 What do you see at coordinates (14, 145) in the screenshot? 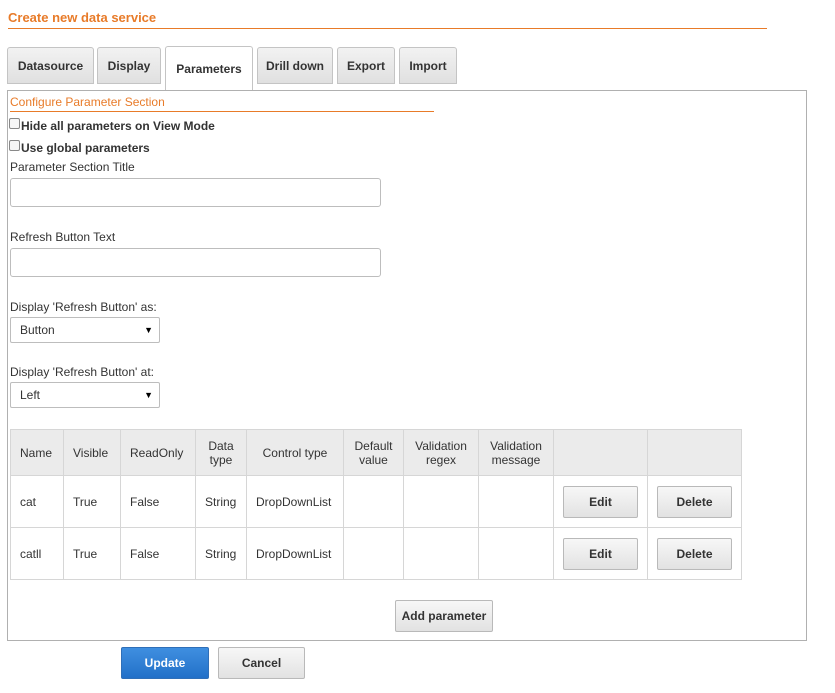
I see `global-params-checkbox` at bounding box center [14, 145].